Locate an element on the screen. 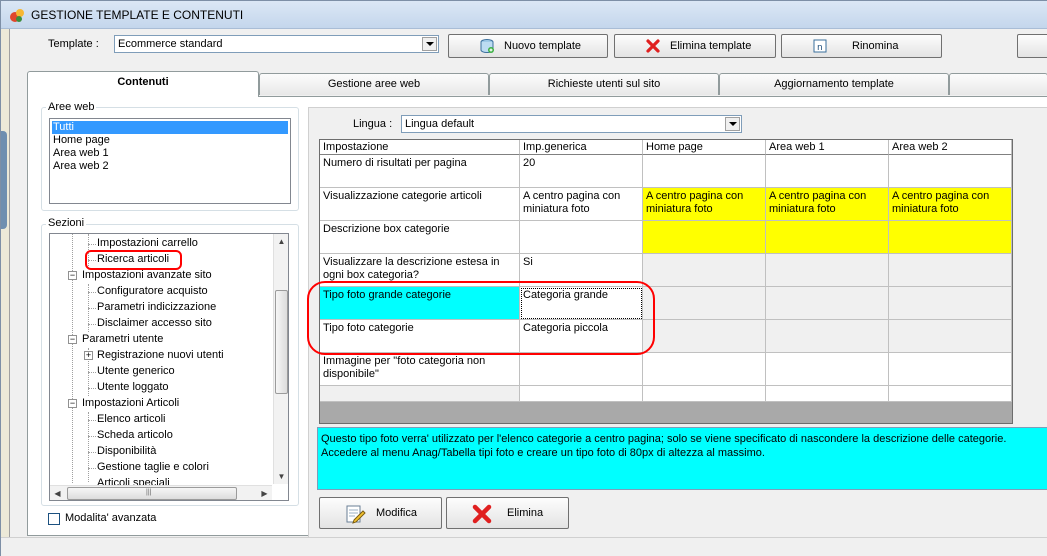 This screenshot has width=1047, height=556. tree-node: Utente generico is located at coordinates (136, 371).